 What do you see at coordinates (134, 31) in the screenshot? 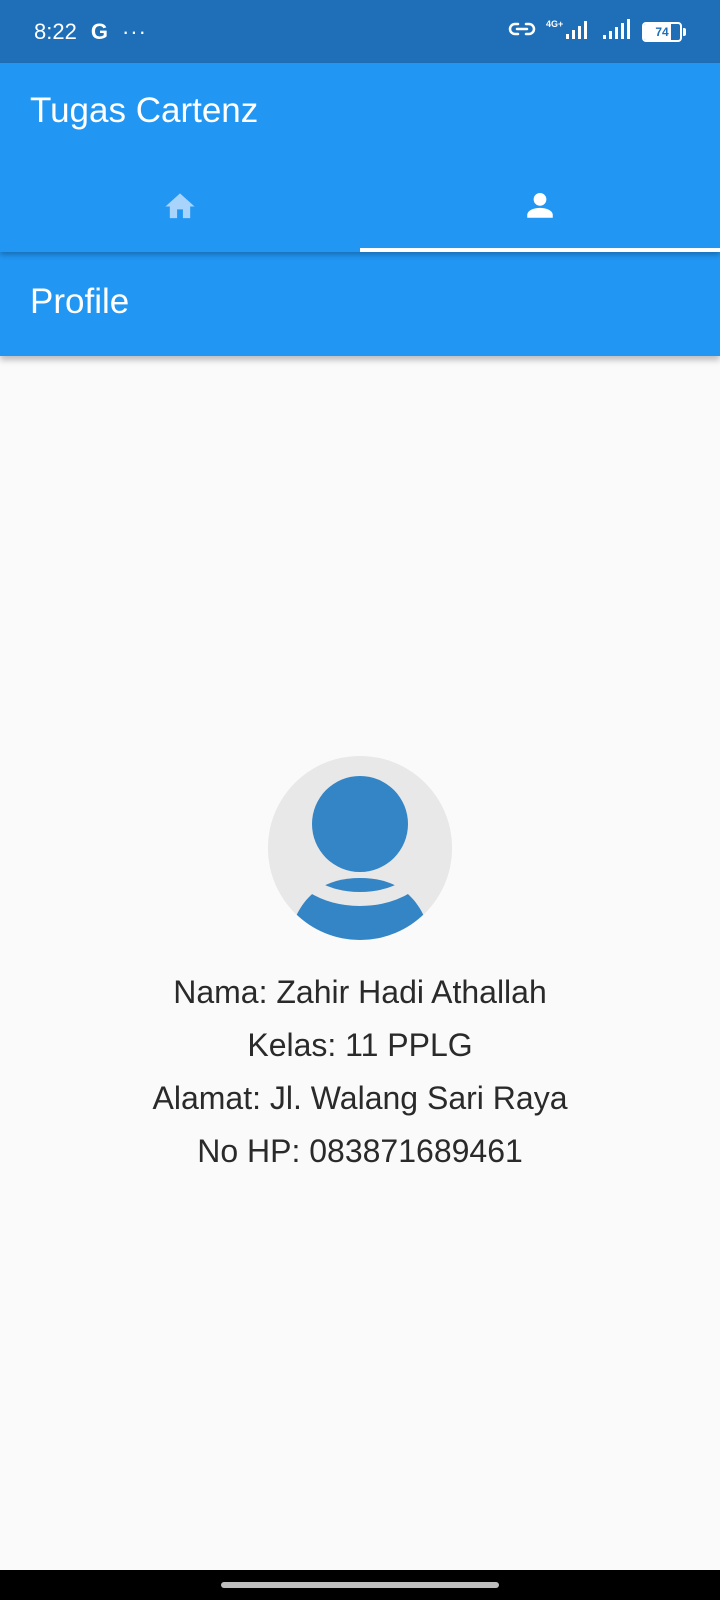
I see `more-notifications-icon: ···` at bounding box center [134, 31].